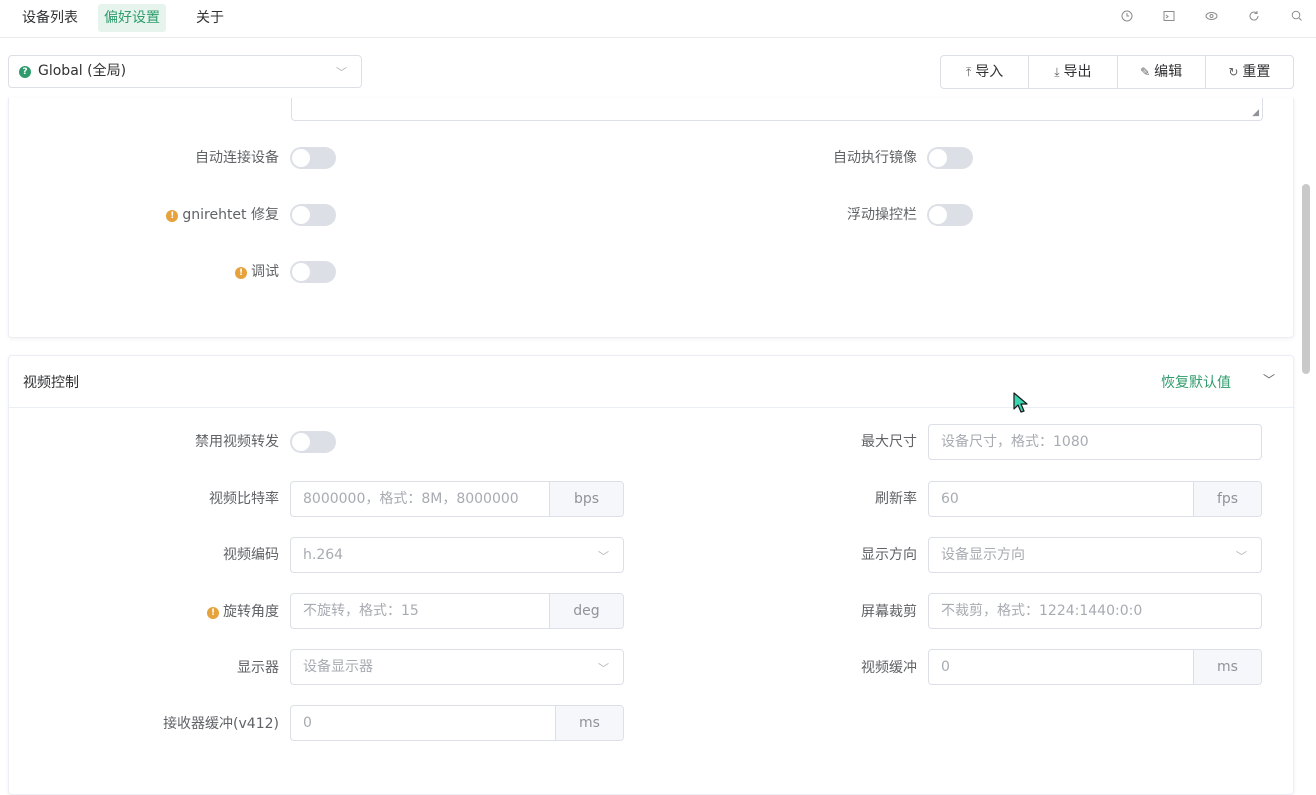  What do you see at coordinates (251, 555) in the screenshot?
I see `codec-label: 视频编码` at bounding box center [251, 555].